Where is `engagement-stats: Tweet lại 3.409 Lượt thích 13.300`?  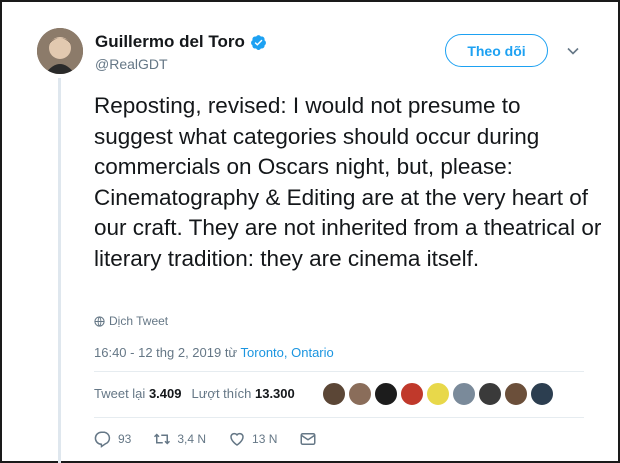 engagement-stats: Tweet lại 3.409 Lượt thích 13.300 is located at coordinates (194, 393).